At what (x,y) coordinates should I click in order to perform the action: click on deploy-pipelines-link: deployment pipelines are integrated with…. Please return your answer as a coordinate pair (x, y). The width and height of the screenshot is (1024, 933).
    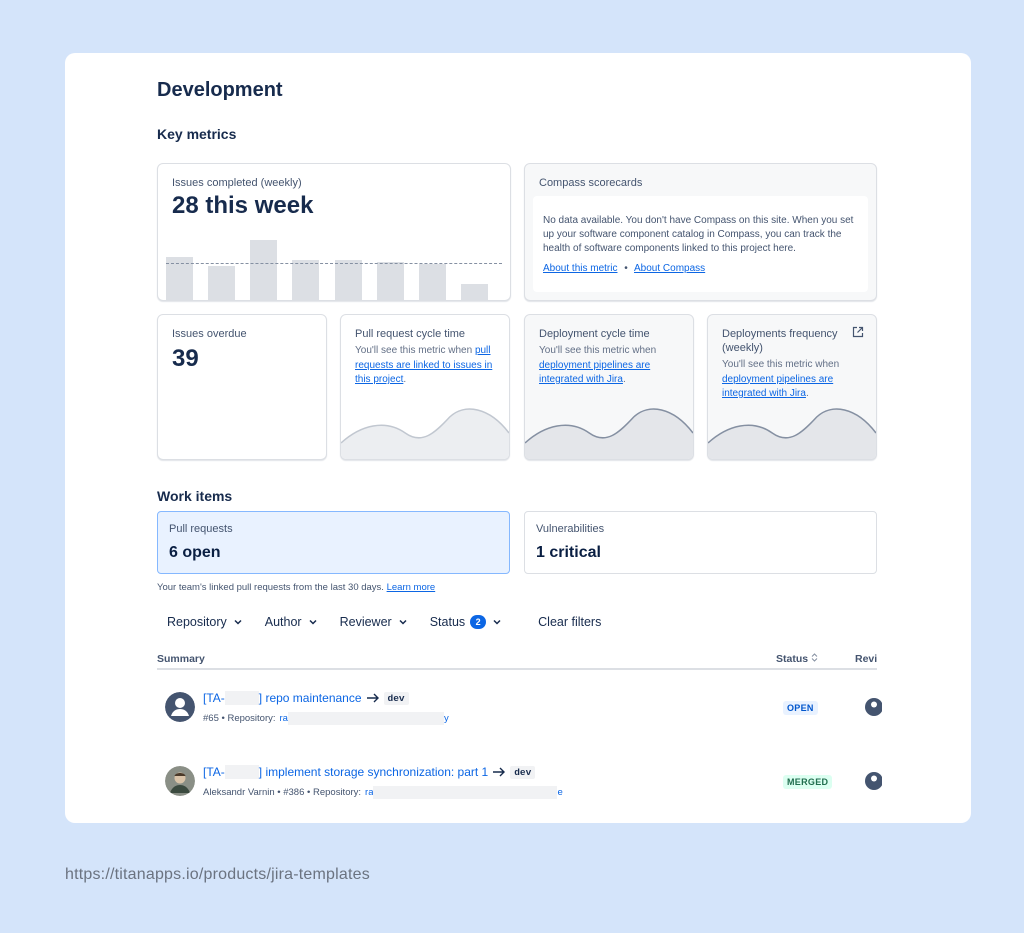
    Looking at the image, I should click on (594, 373).